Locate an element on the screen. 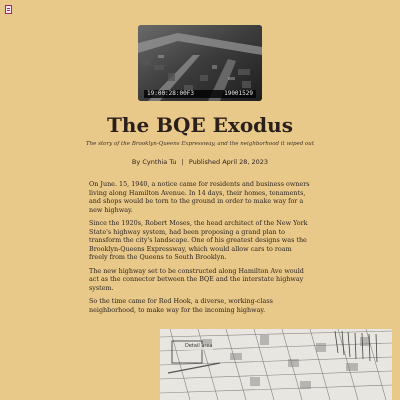 The width and height of the screenshot is (400, 400). timecode-right: 19001529 is located at coordinates (238, 93).